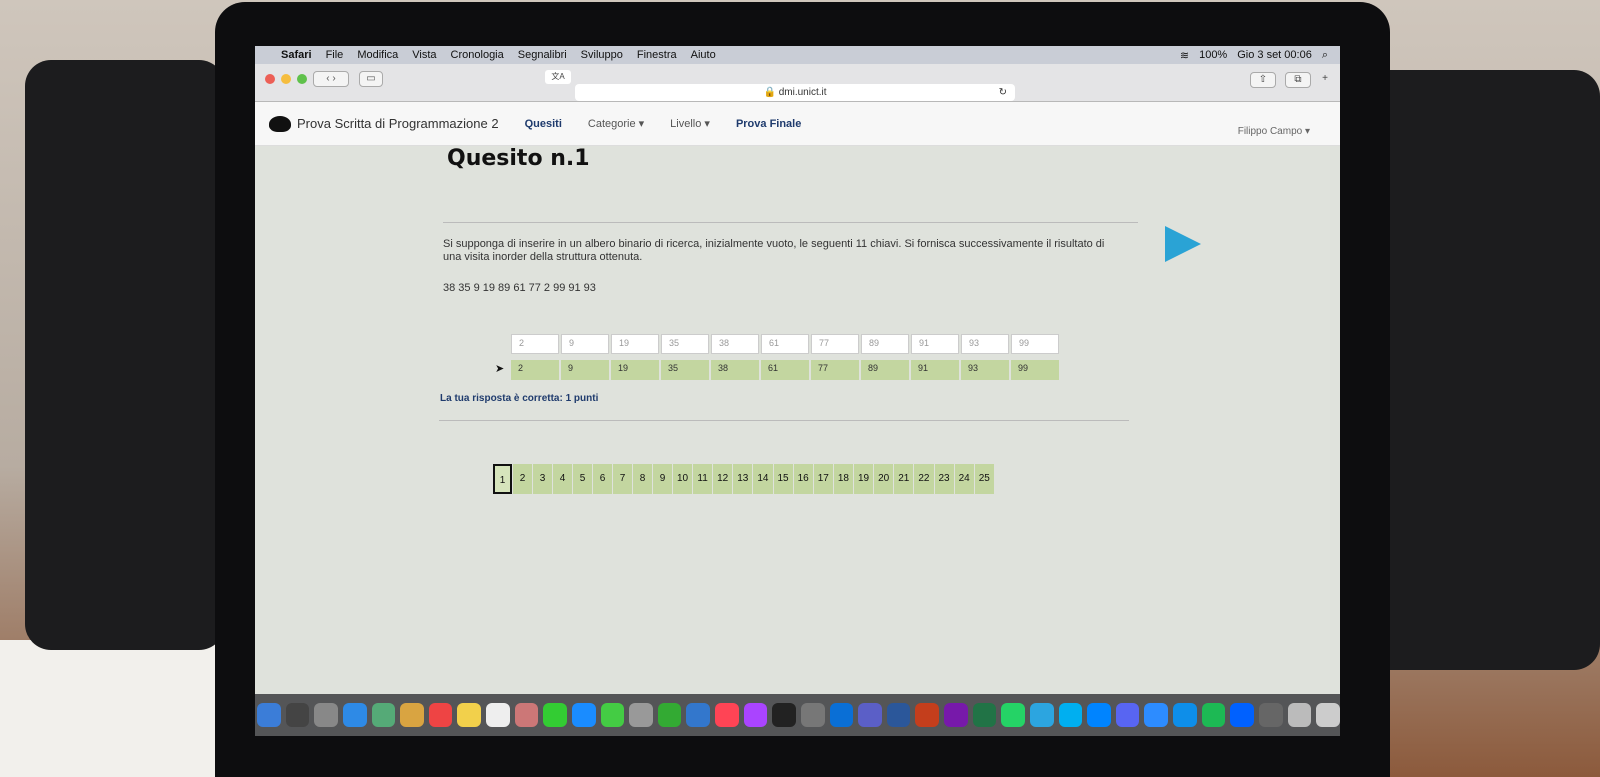 Image resolution: width=1600 pixels, height=777 pixels. What do you see at coordinates (498, 715) in the screenshot?
I see `reminders-icon` at bounding box center [498, 715].